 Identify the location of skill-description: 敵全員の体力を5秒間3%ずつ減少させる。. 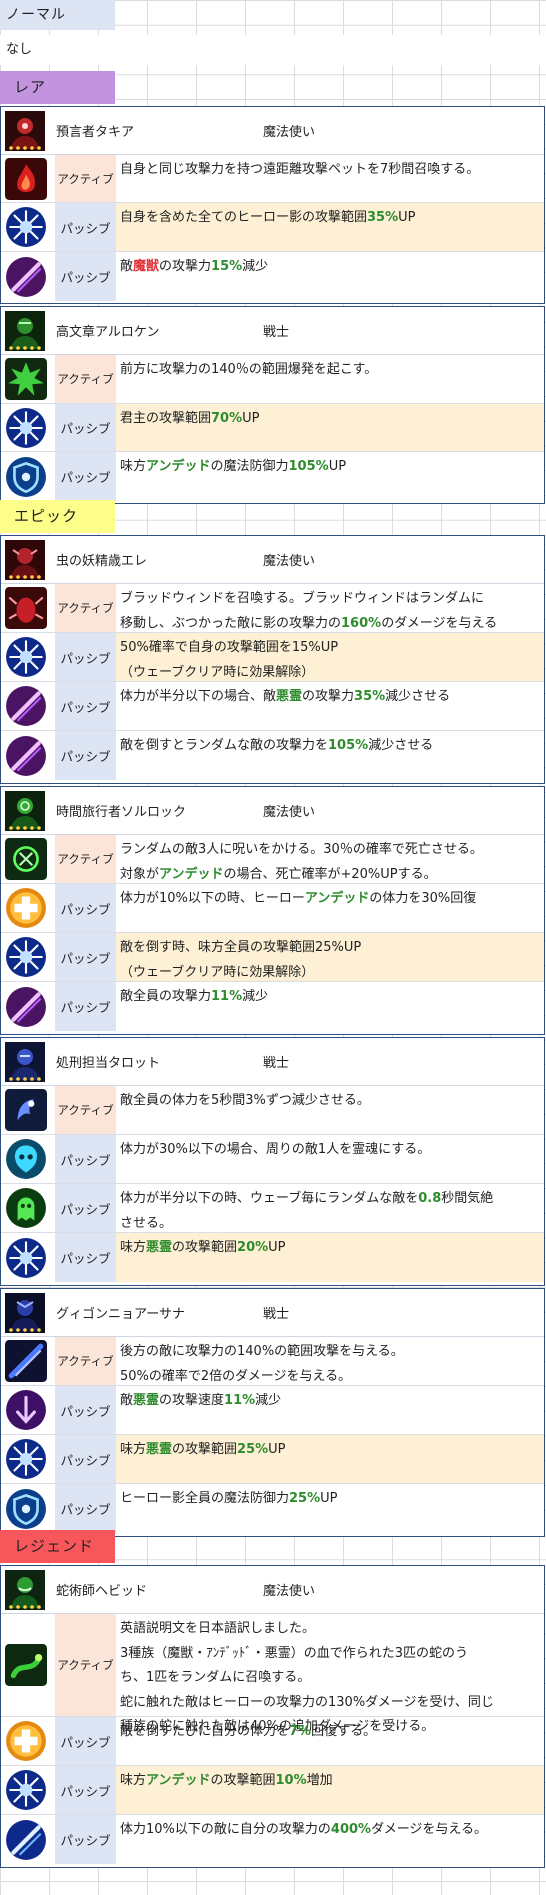
(330, 1110).